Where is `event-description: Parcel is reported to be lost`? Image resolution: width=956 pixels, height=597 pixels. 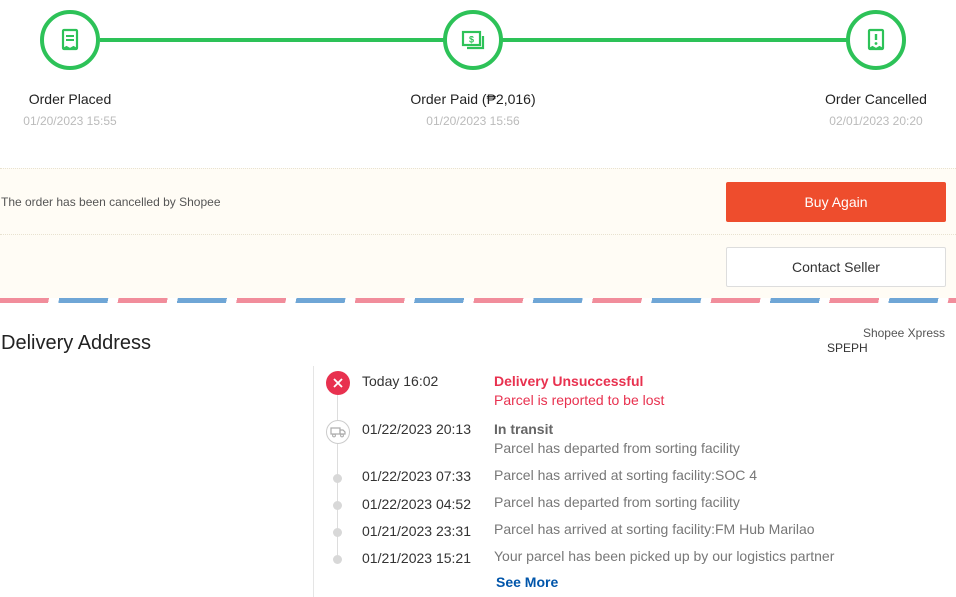 event-description: Parcel is reported to be lost is located at coordinates (579, 400).